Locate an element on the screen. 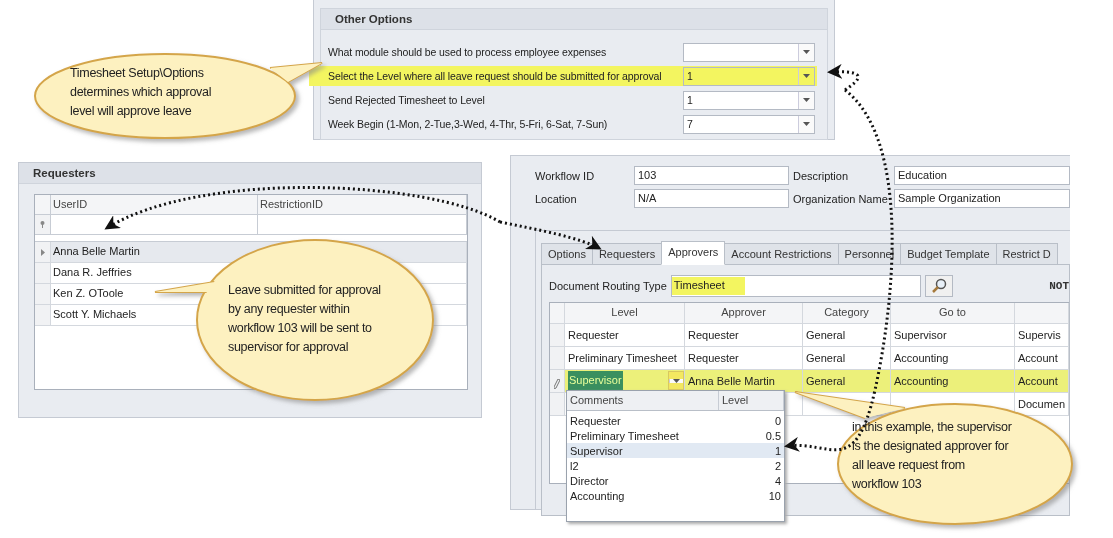 The image size is (1113, 538). panel-title: Requesters is located at coordinates (250, 173).